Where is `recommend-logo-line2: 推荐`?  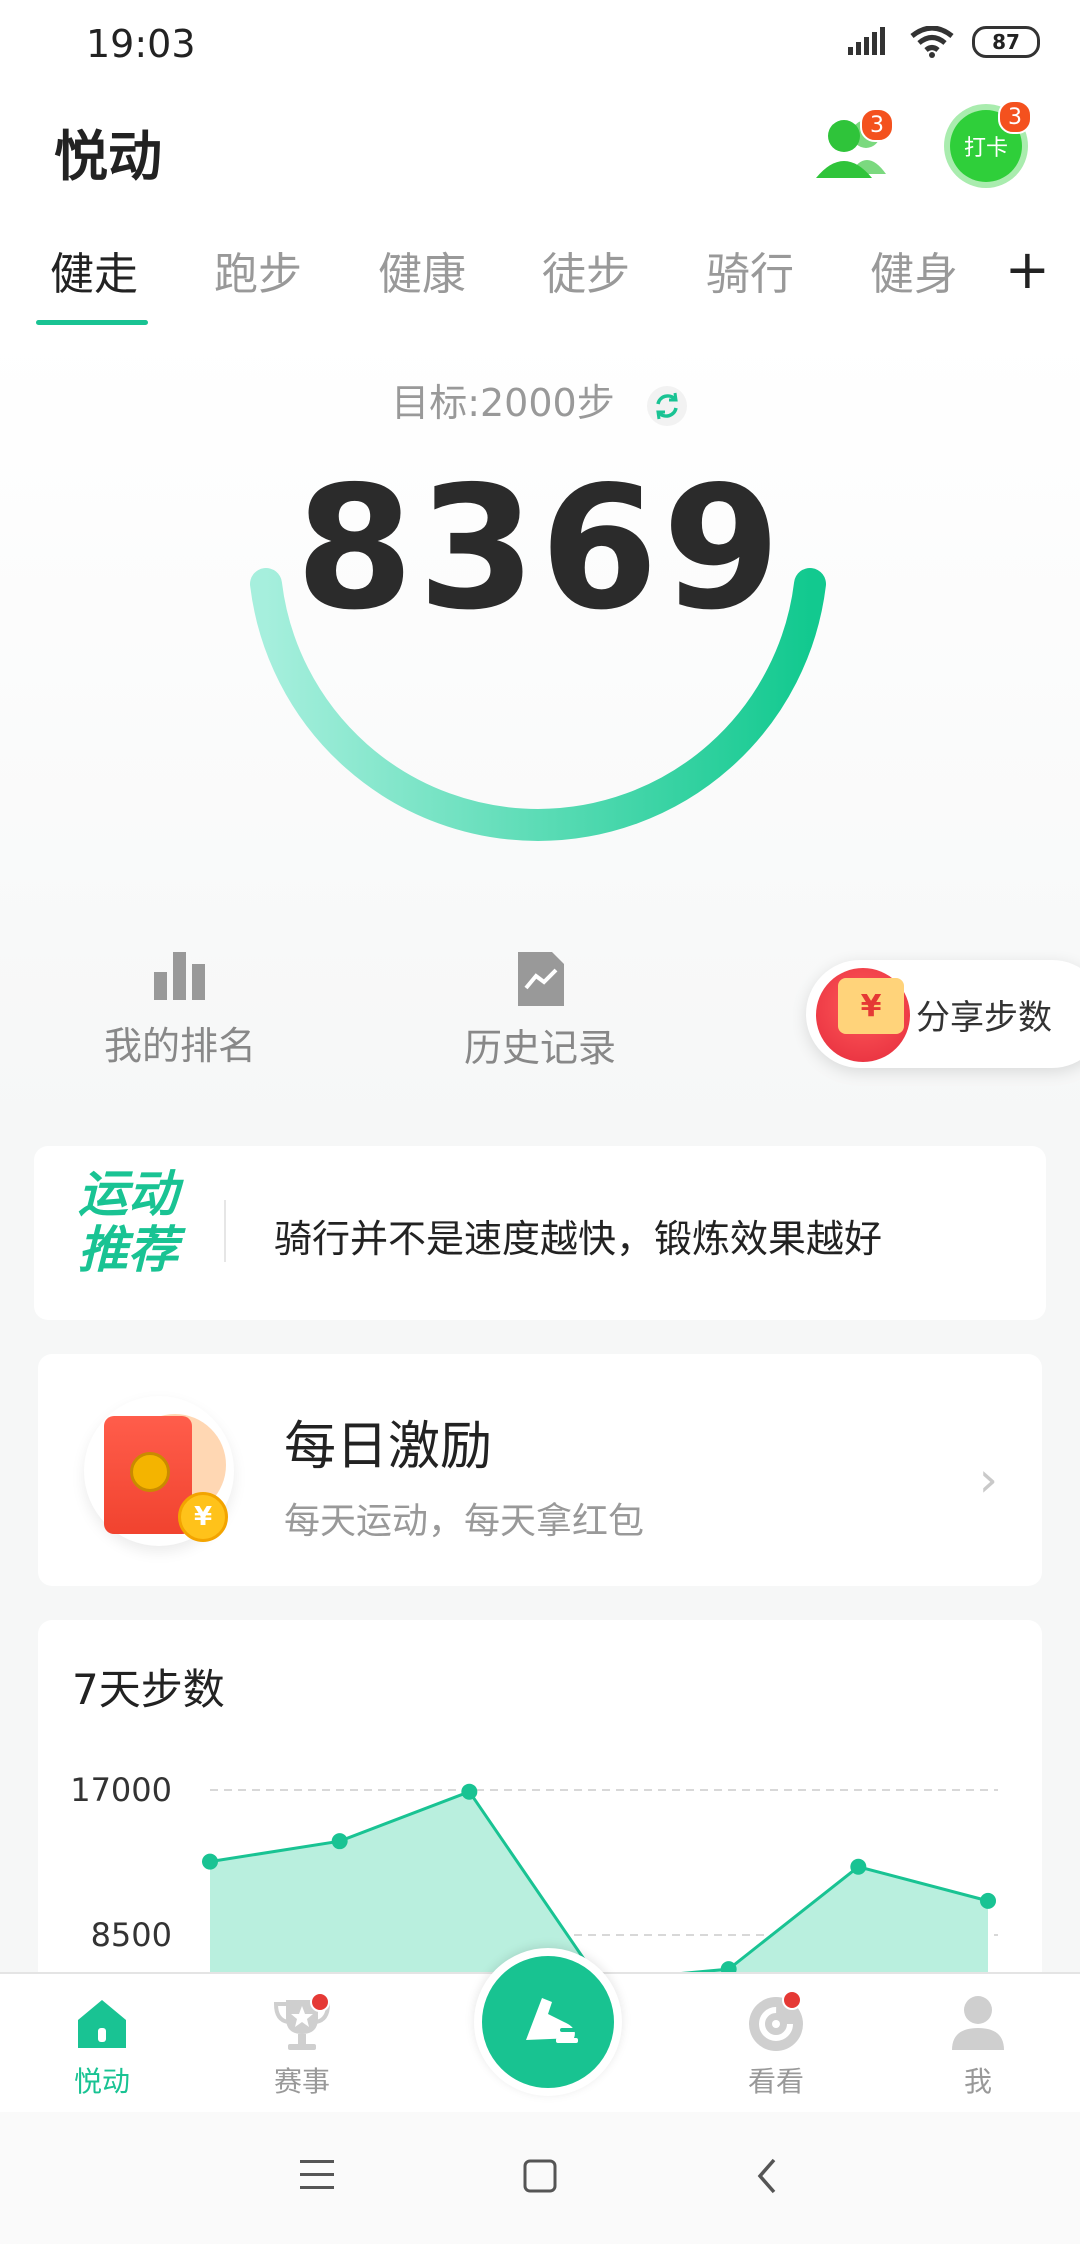
recommend-logo-line2: 推荐 is located at coordinates (128, 1250).